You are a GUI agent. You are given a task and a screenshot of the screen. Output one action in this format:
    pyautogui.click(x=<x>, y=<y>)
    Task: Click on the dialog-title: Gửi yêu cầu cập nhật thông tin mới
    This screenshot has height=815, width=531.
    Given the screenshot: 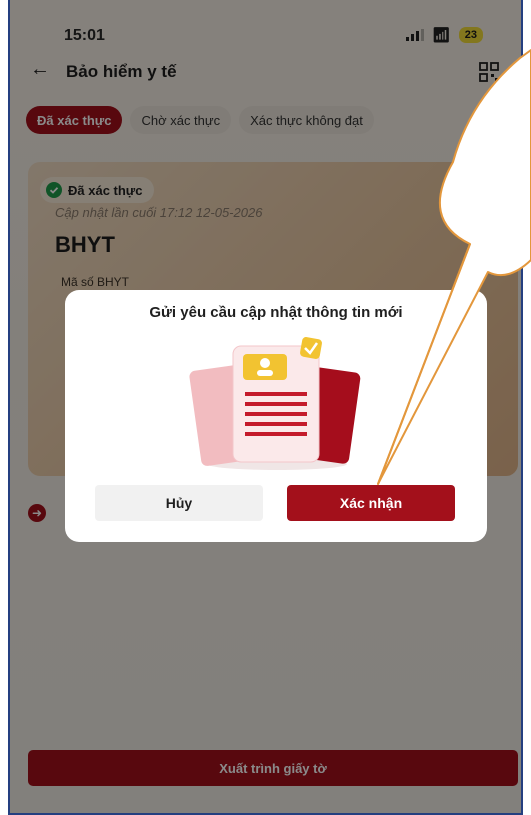 What is the action you would take?
    pyautogui.click(x=276, y=312)
    